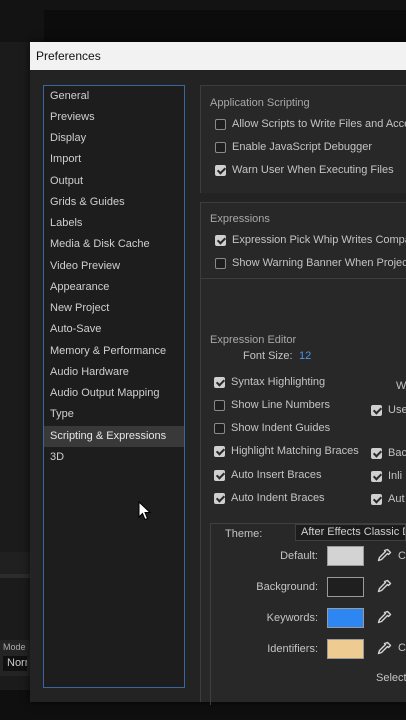  What do you see at coordinates (15, 576) in the screenshot?
I see `app-background-strip-line` at bounding box center [15, 576].